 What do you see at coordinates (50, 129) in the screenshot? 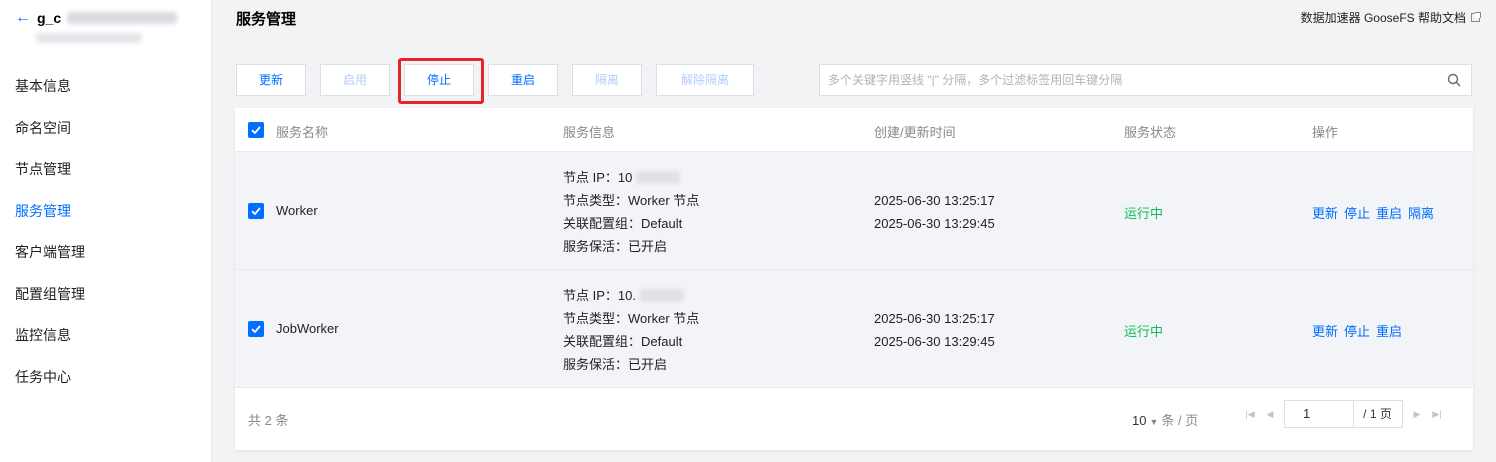
I see `sidebar-item-namespace: 命名空间` at bounding box center [50, 129].